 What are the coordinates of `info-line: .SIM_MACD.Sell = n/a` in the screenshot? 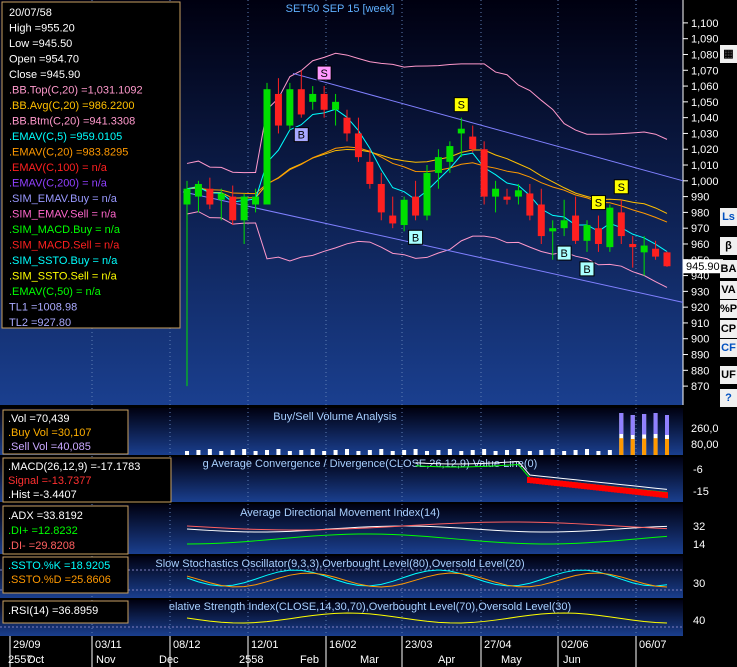 It's located at (64, 246).